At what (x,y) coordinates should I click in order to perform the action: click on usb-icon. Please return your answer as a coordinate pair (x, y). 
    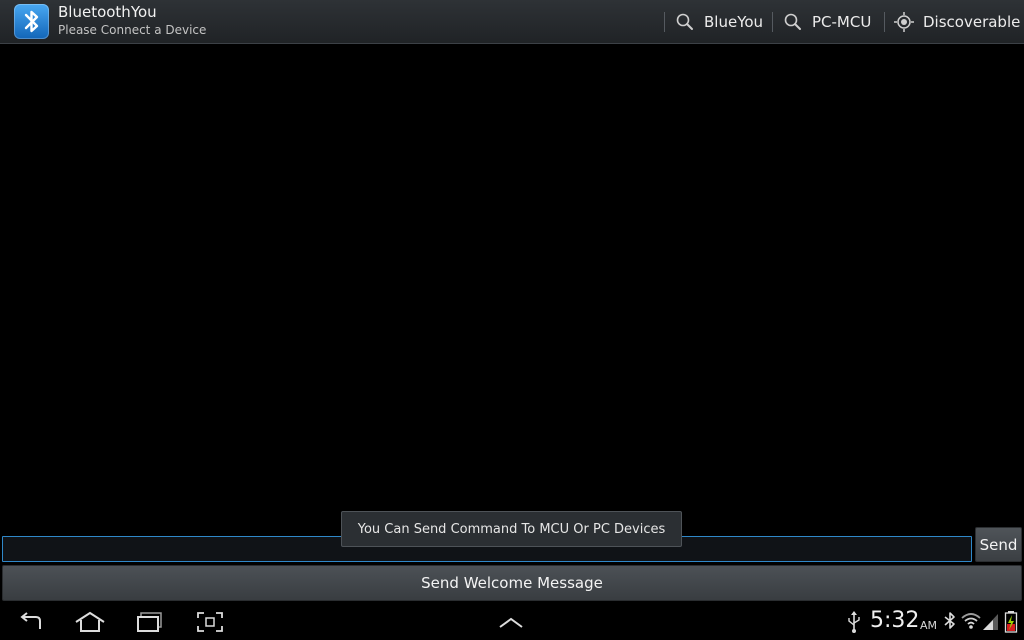
    Looking at the image, I should click on (854, 622).